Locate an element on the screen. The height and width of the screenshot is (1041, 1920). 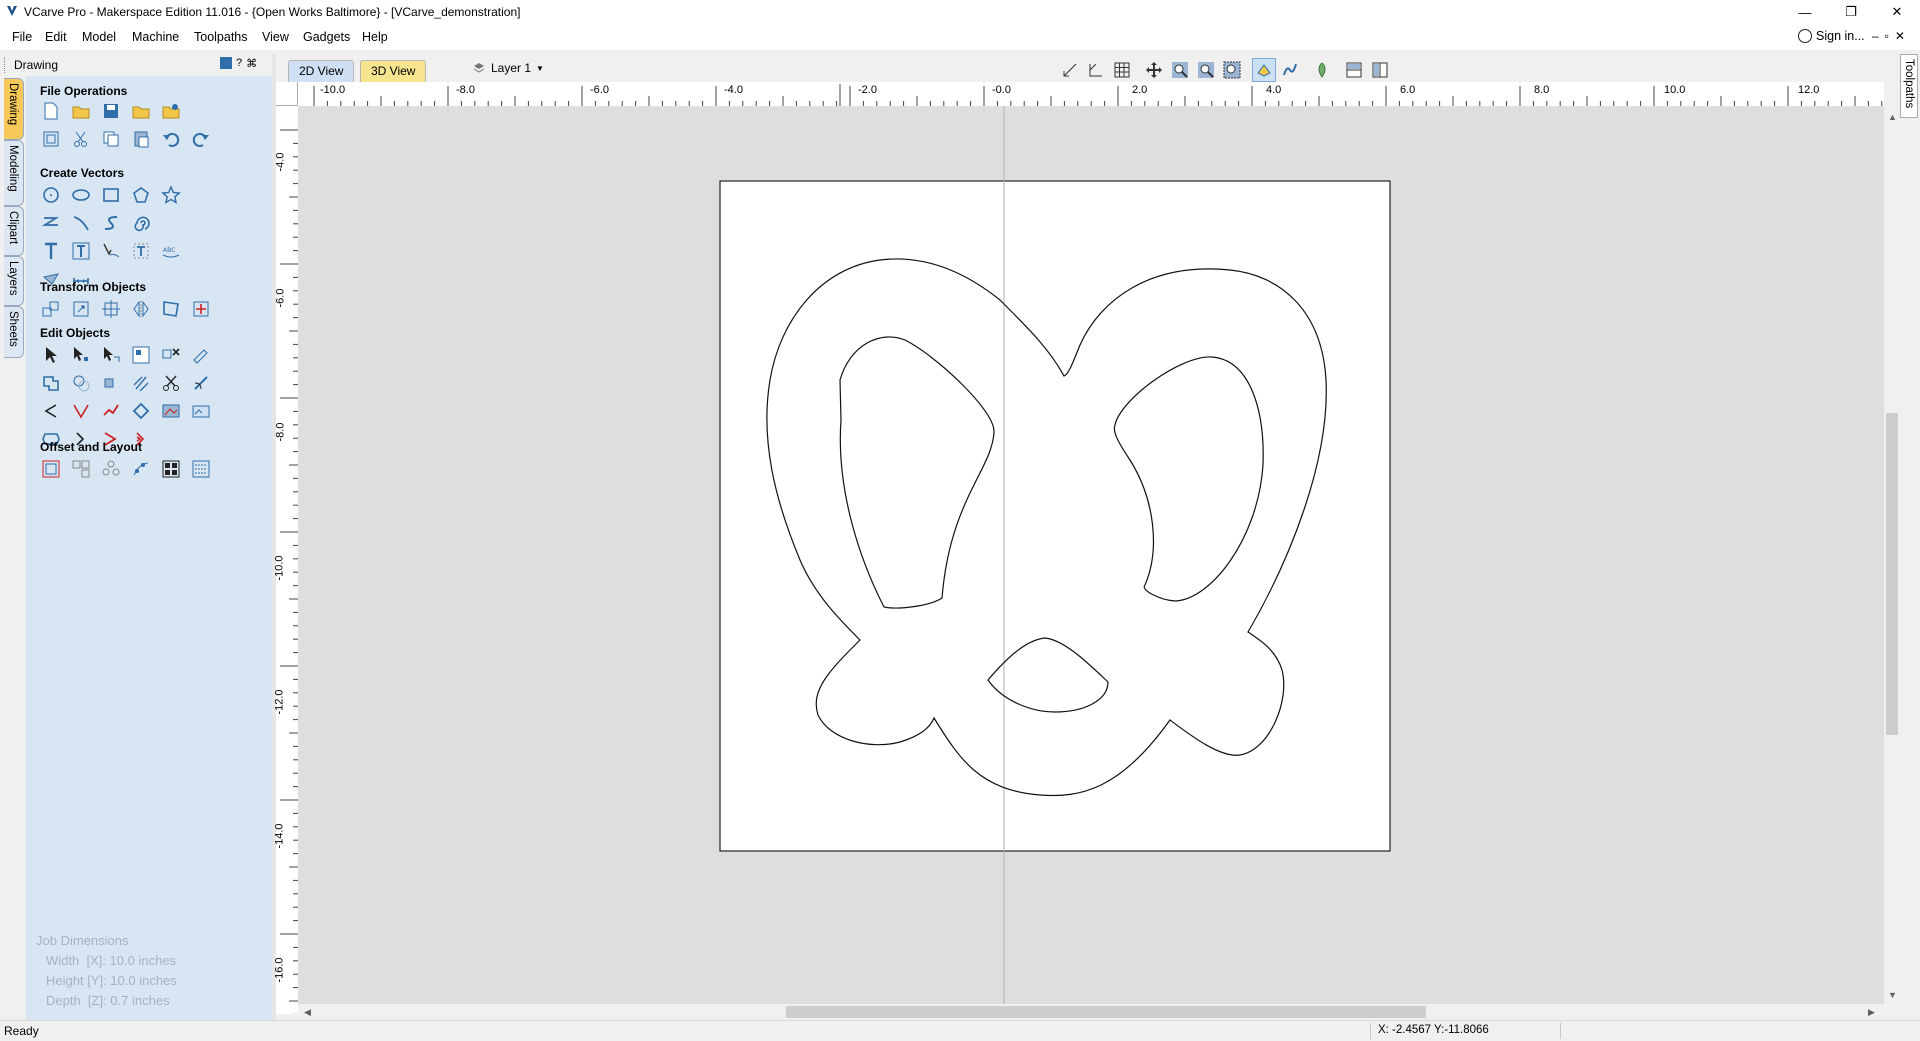
vertical-scrollbar: ▲ ▼ is located at coordinates (1892, 555).